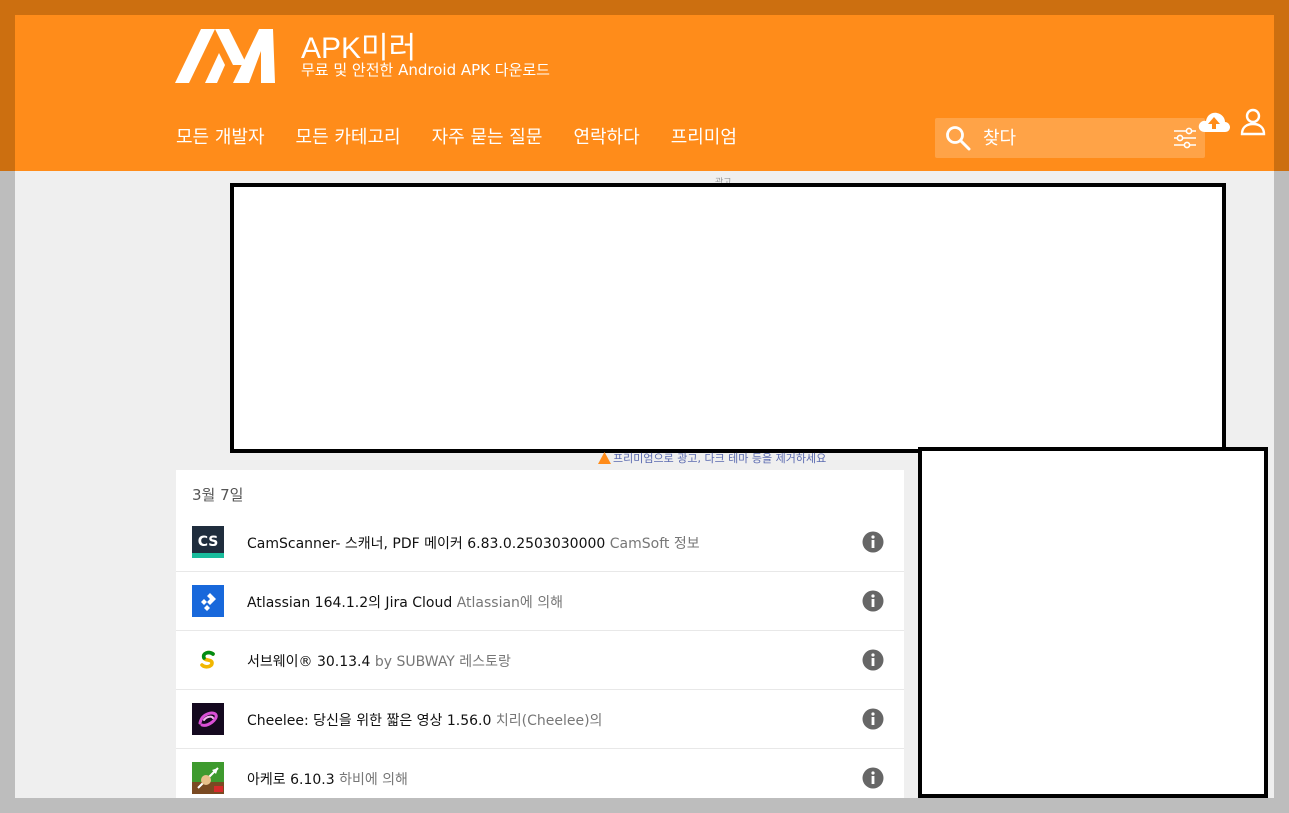 This screenshot has width=1289, height=813. I want to click on list-item-text: 아케로 6.10.3 하비에 의해, so click(327, 779).